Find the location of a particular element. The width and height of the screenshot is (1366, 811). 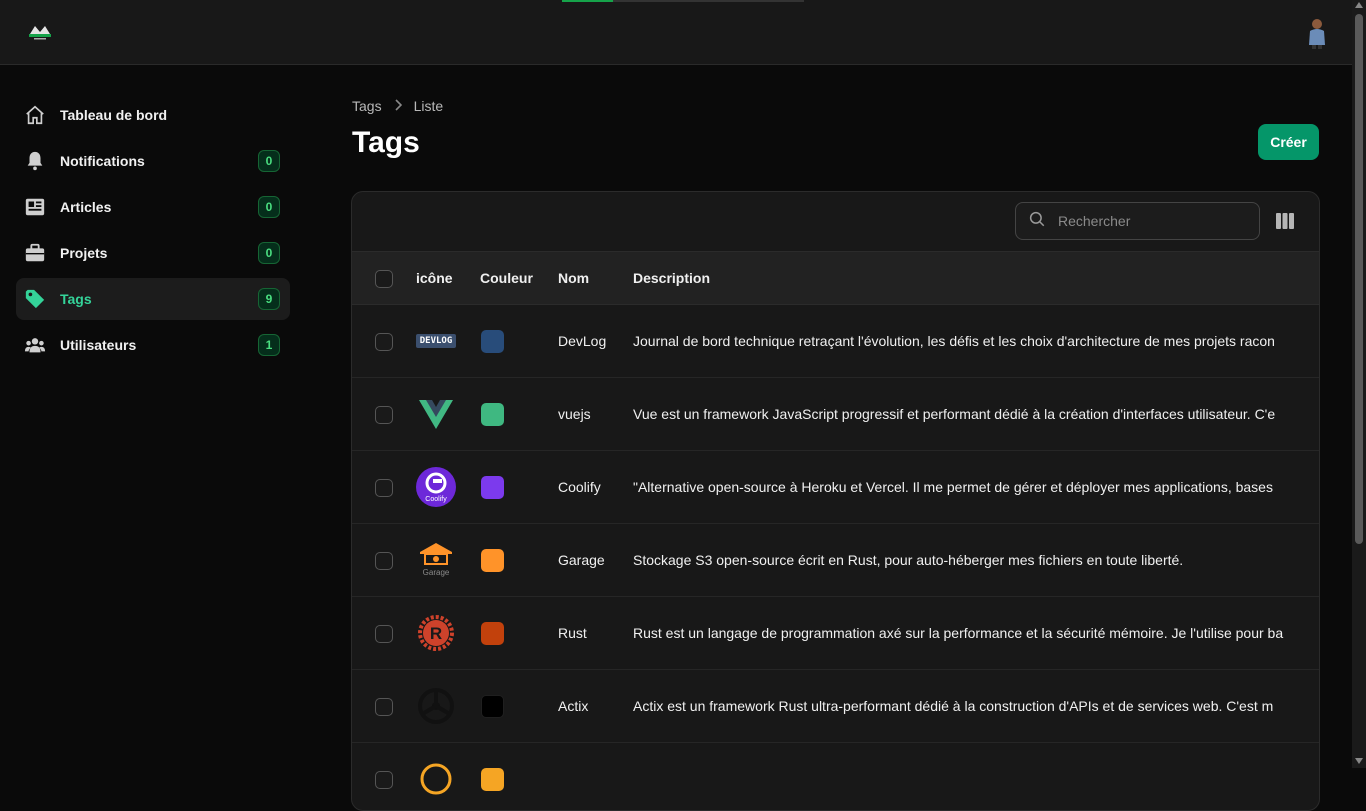

sidebar-item-label: Tableau de bord is located at coordinates (114, 115).